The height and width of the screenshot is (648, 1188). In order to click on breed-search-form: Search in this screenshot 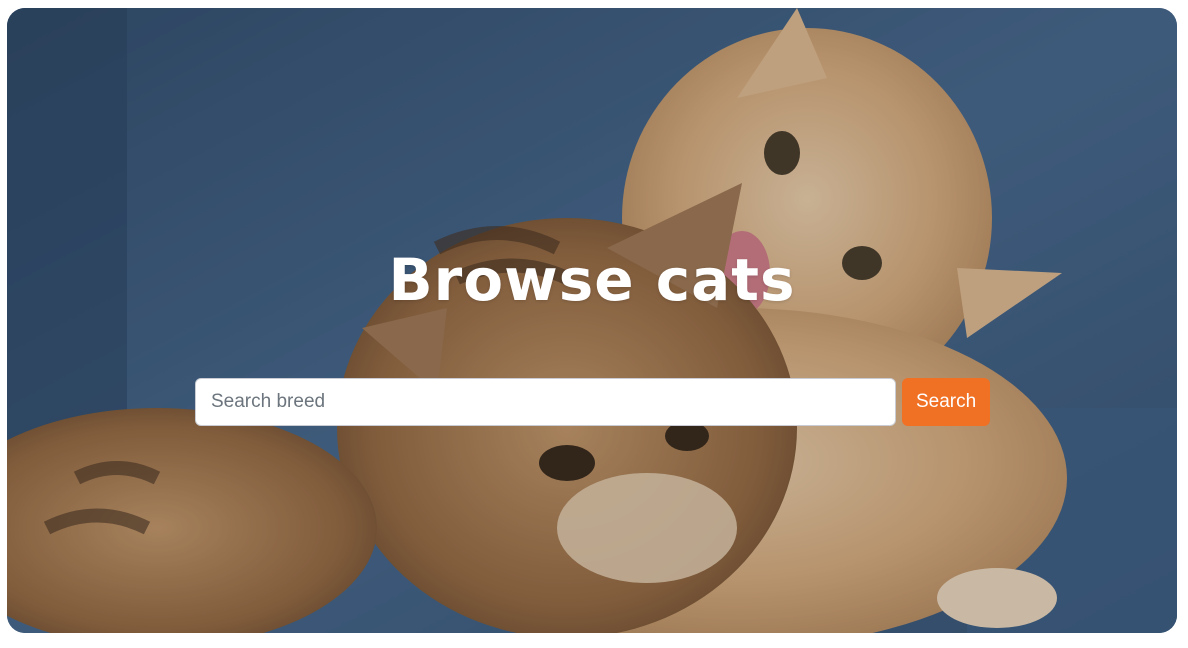, I will do `click(592, 402)`.